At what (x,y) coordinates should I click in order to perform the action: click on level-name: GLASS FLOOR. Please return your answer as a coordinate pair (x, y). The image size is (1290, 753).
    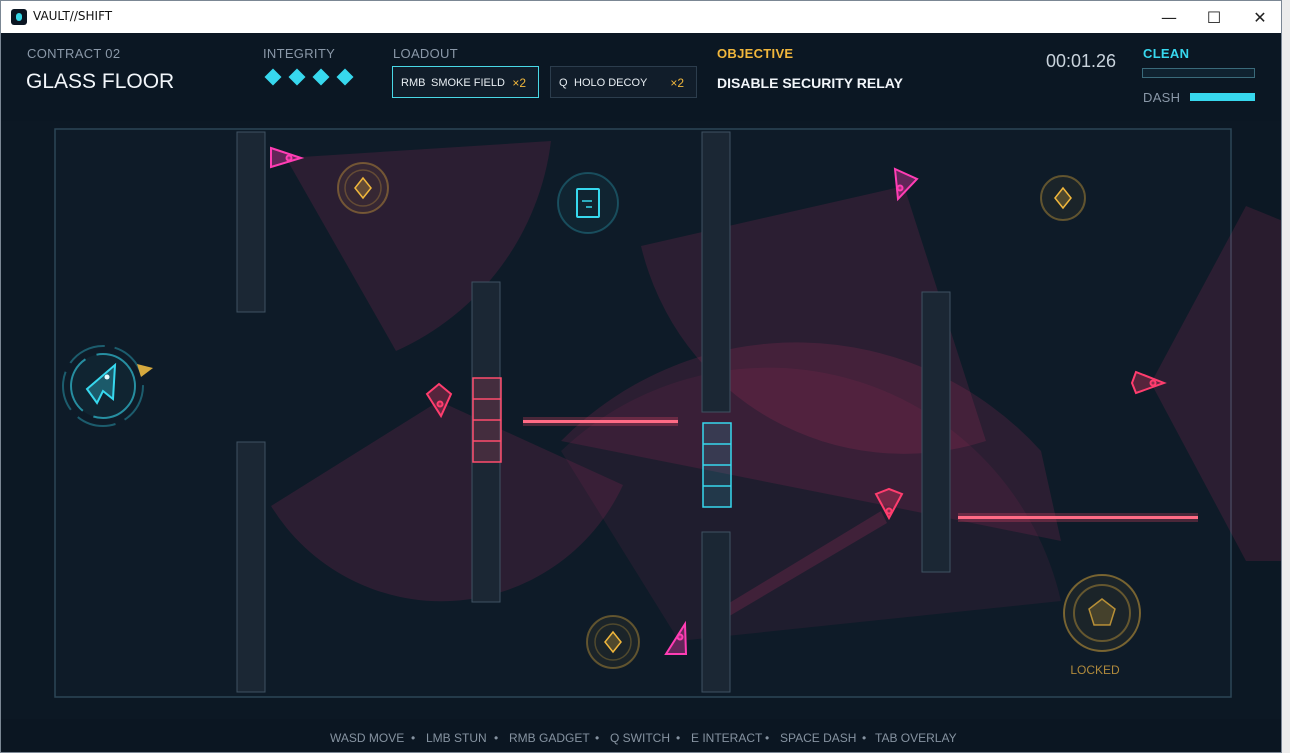
    Looking at the image, I should click on (100, 81).